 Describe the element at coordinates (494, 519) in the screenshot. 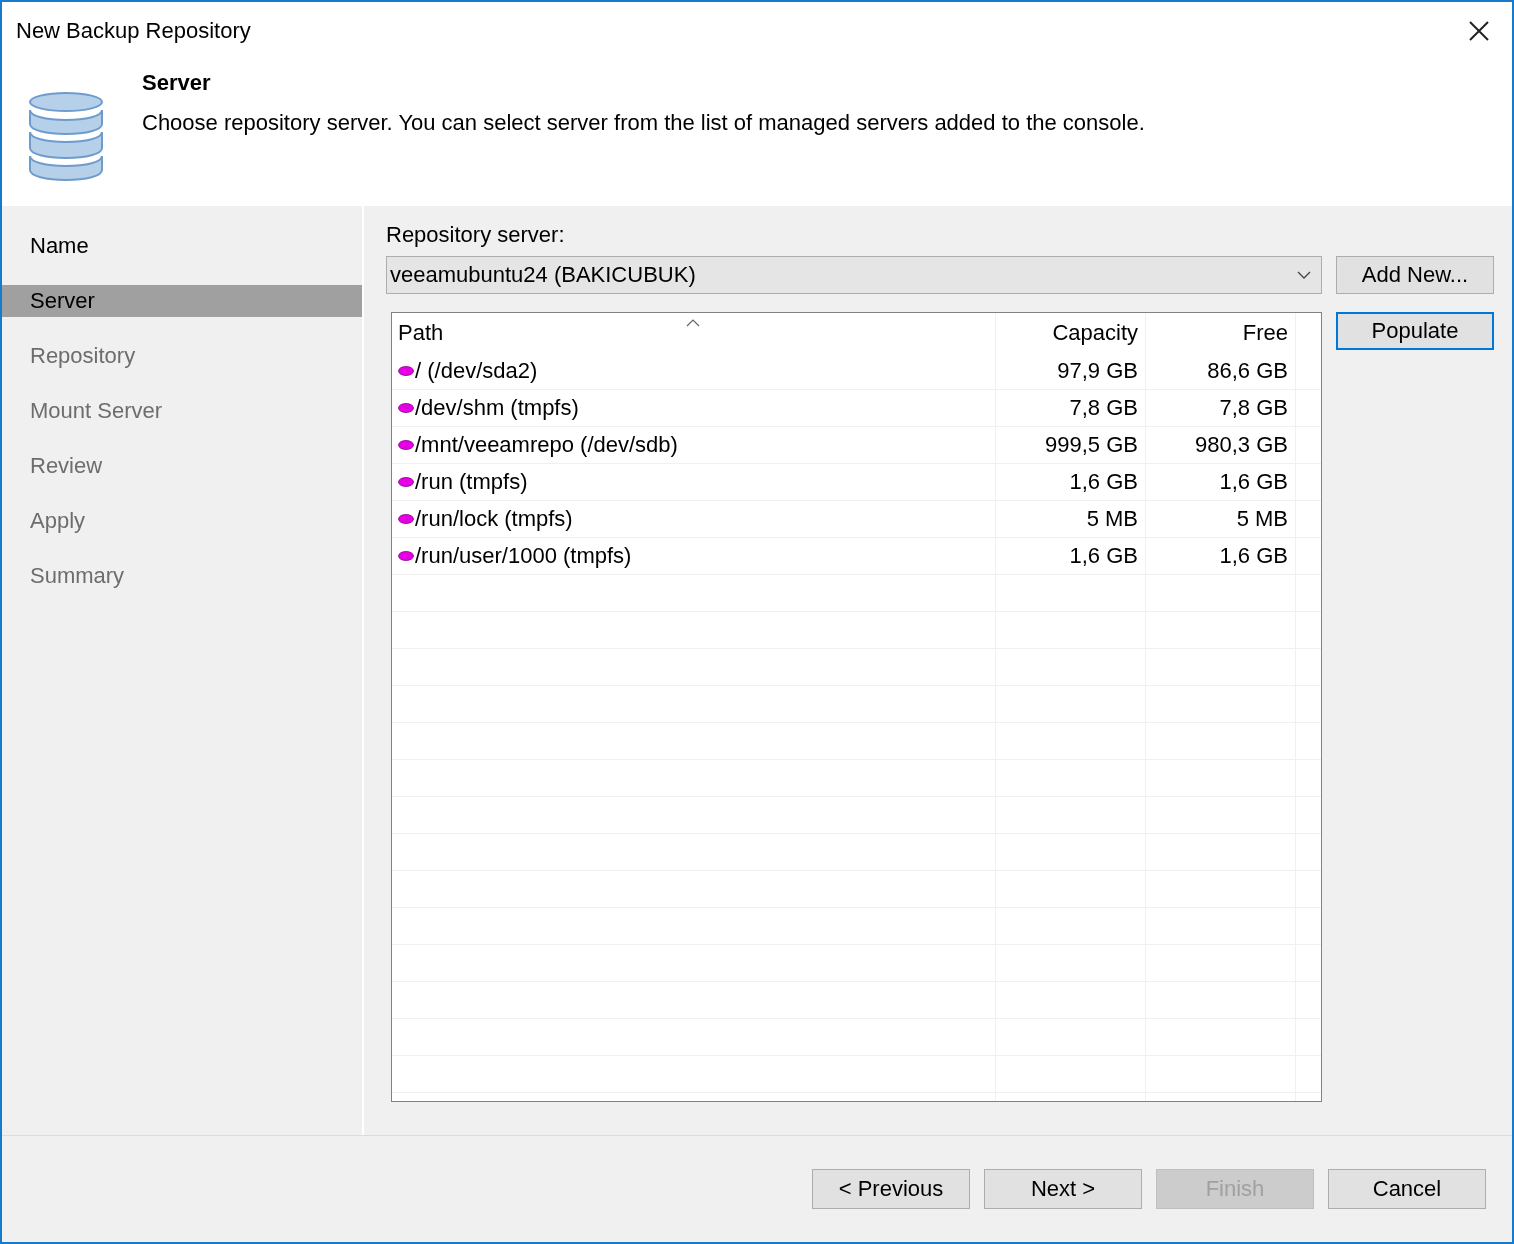

I see `table-cell: /run/lock (tmpfs)` at that location.